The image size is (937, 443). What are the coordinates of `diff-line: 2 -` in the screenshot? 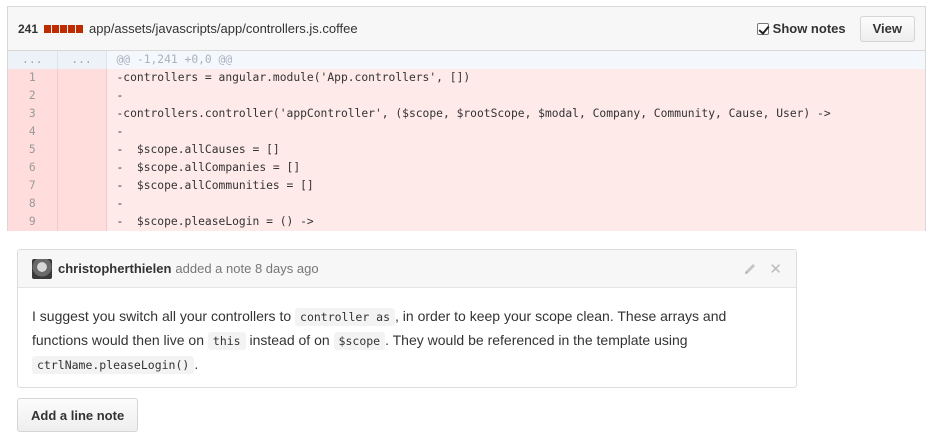 It's located at (466, 96).